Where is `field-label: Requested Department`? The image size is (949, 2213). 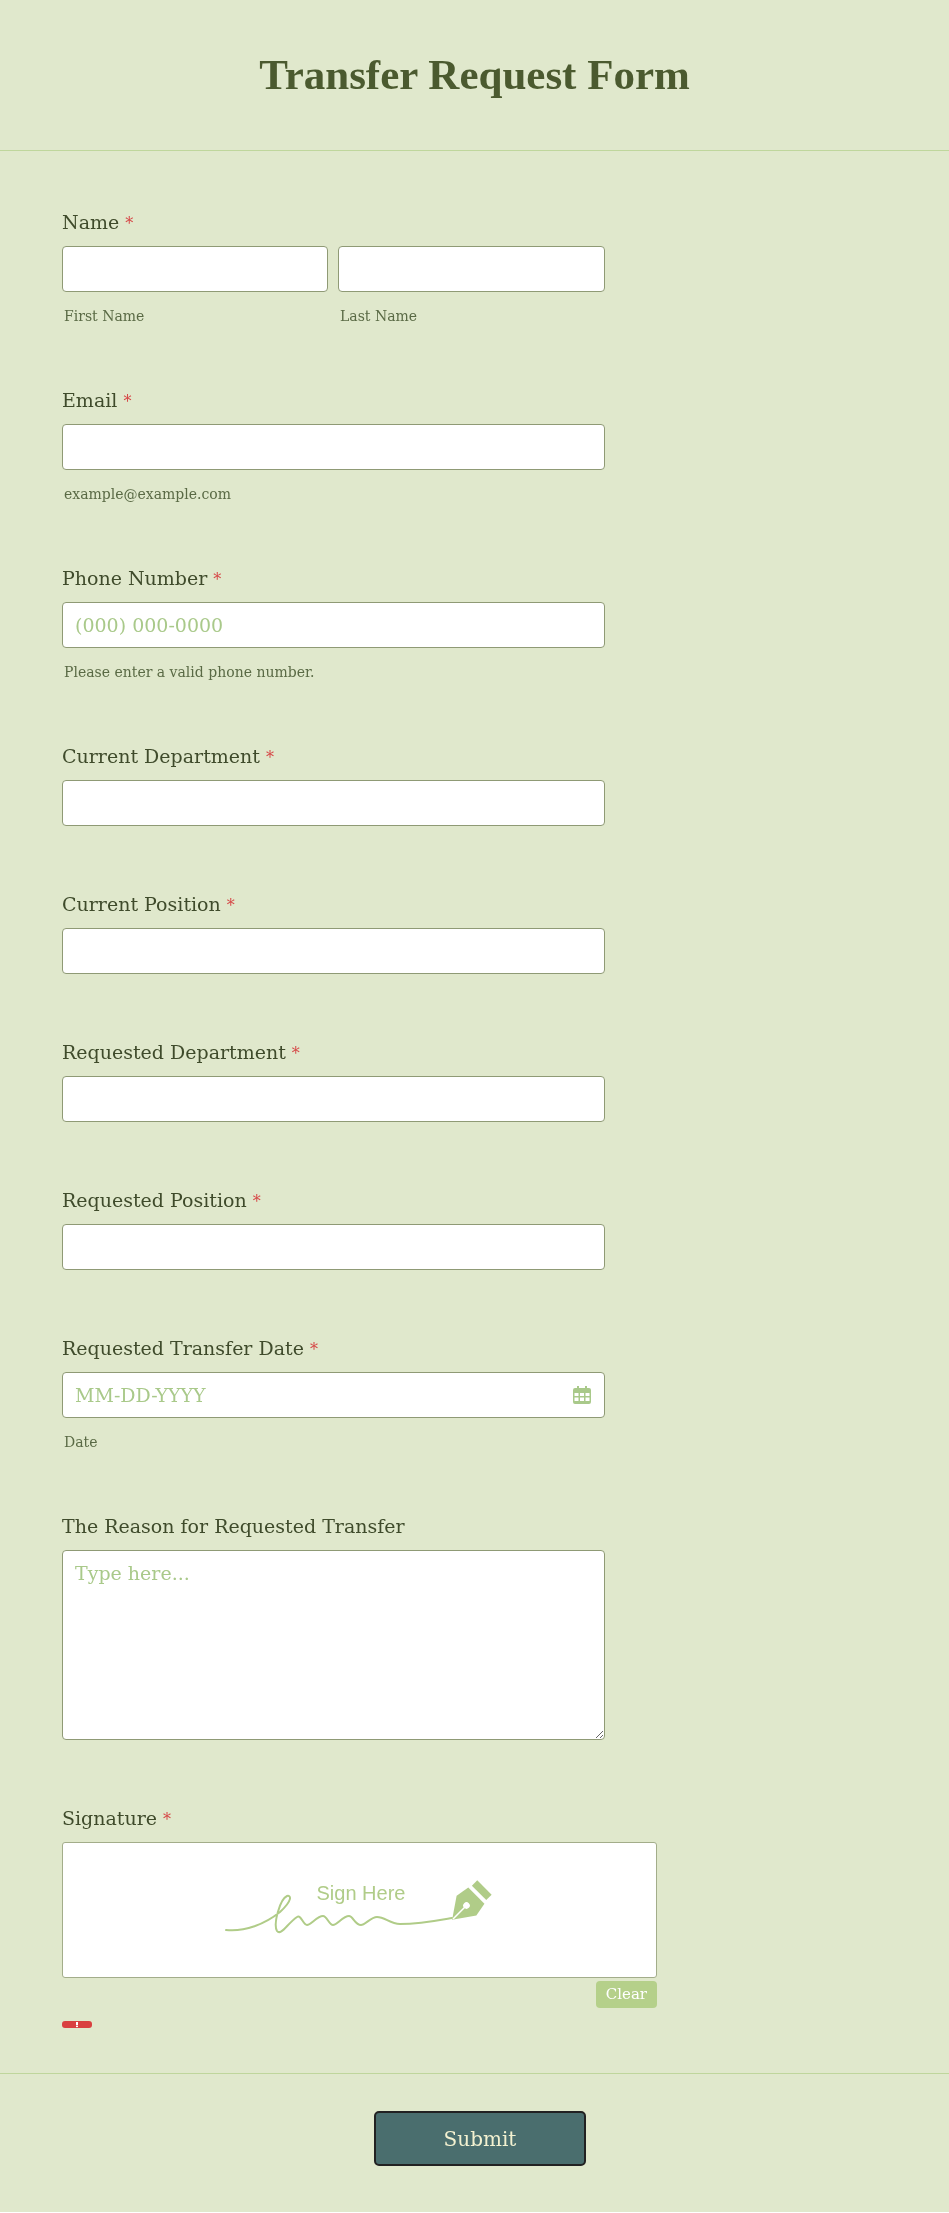
field-label: Requested Department is located at coordinates (174, 1052).